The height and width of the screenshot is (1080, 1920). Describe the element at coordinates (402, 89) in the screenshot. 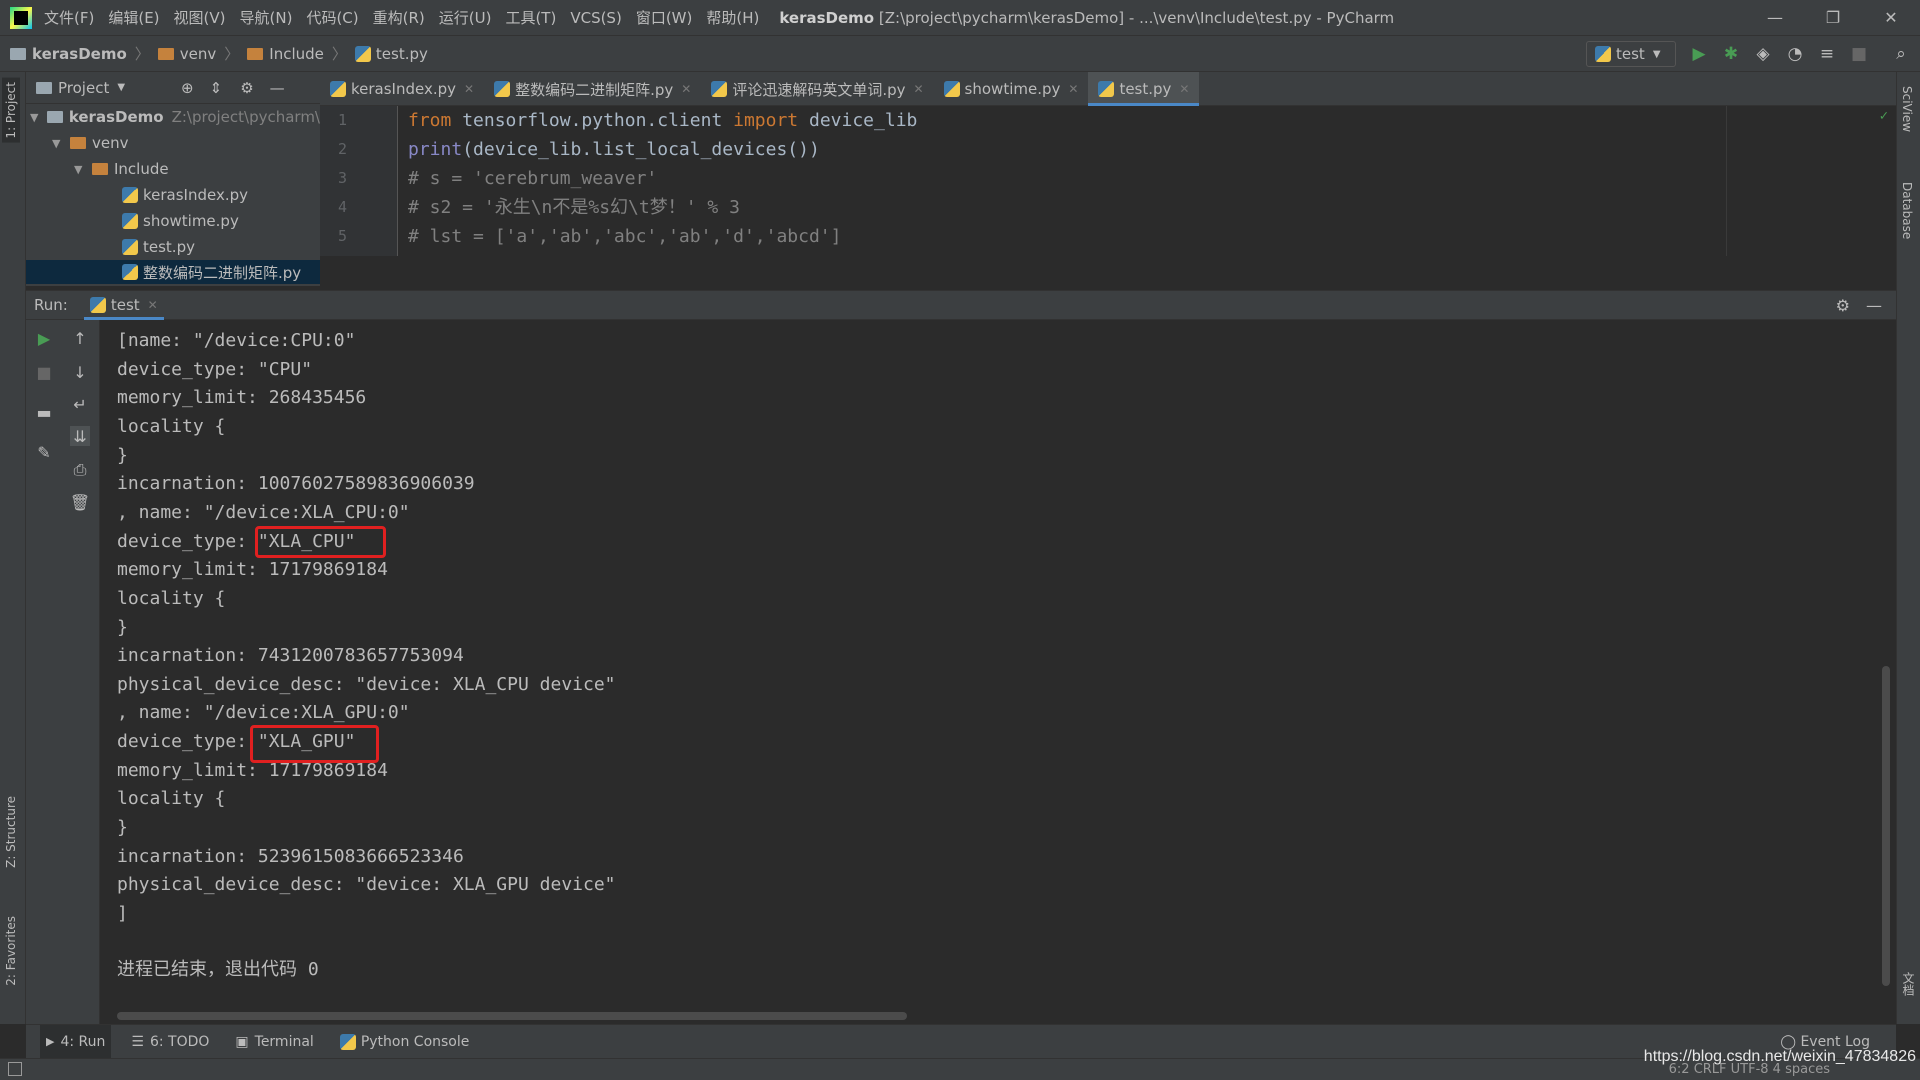

I see `tab-kerasindex: kerasIndex.py ✕` at that location.